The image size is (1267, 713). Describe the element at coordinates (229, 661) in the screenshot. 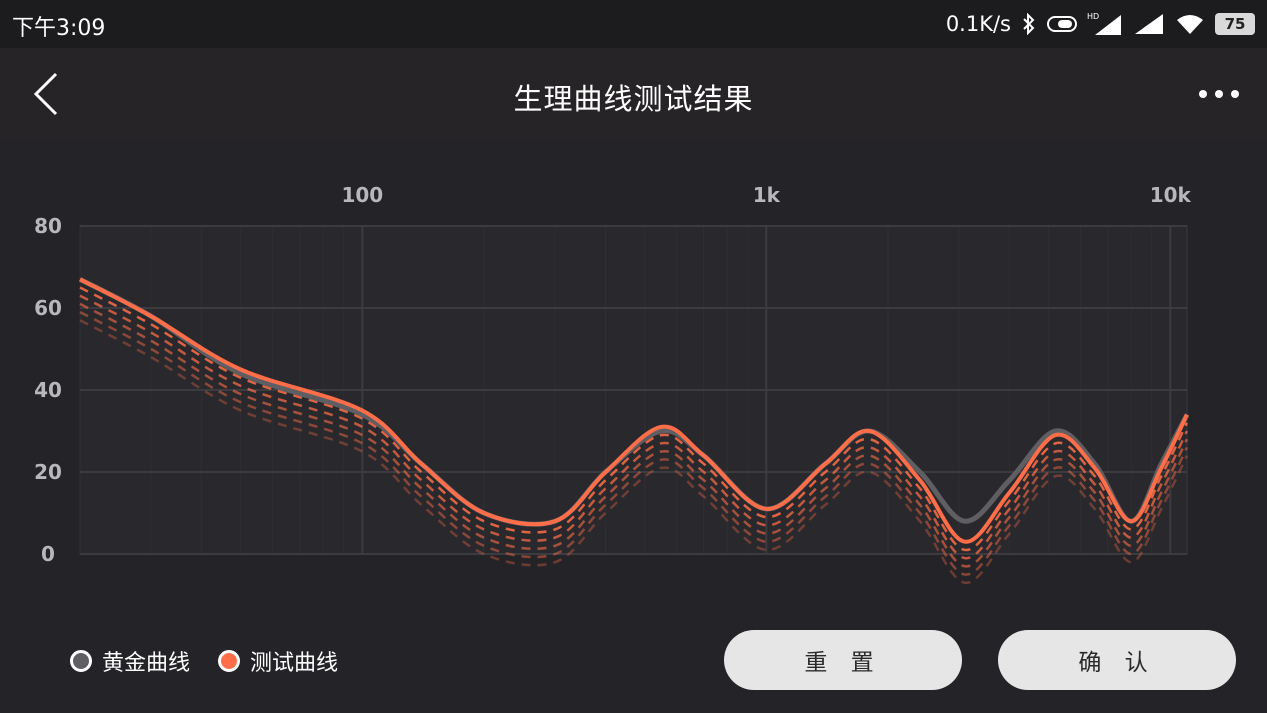

I see `test-curve-dot-icon` at that location.